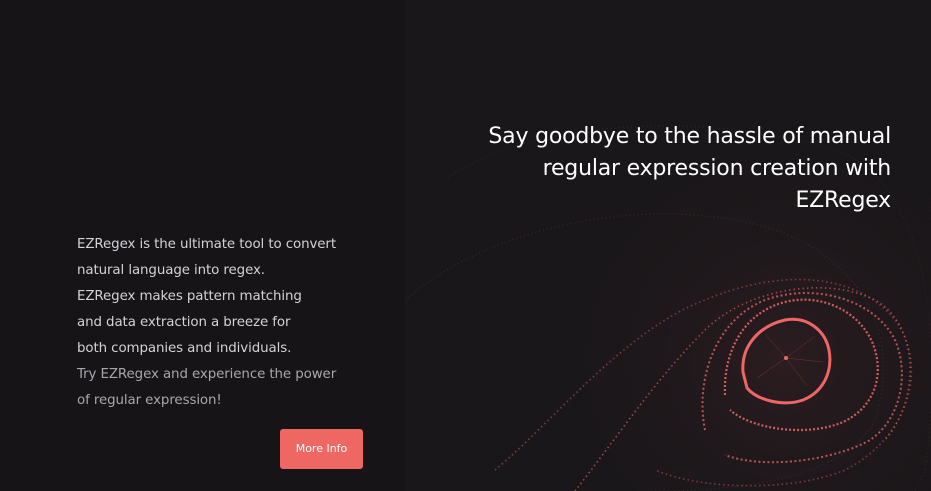  I want to click on intro-line: both companies and individuals., so click(184, 348).